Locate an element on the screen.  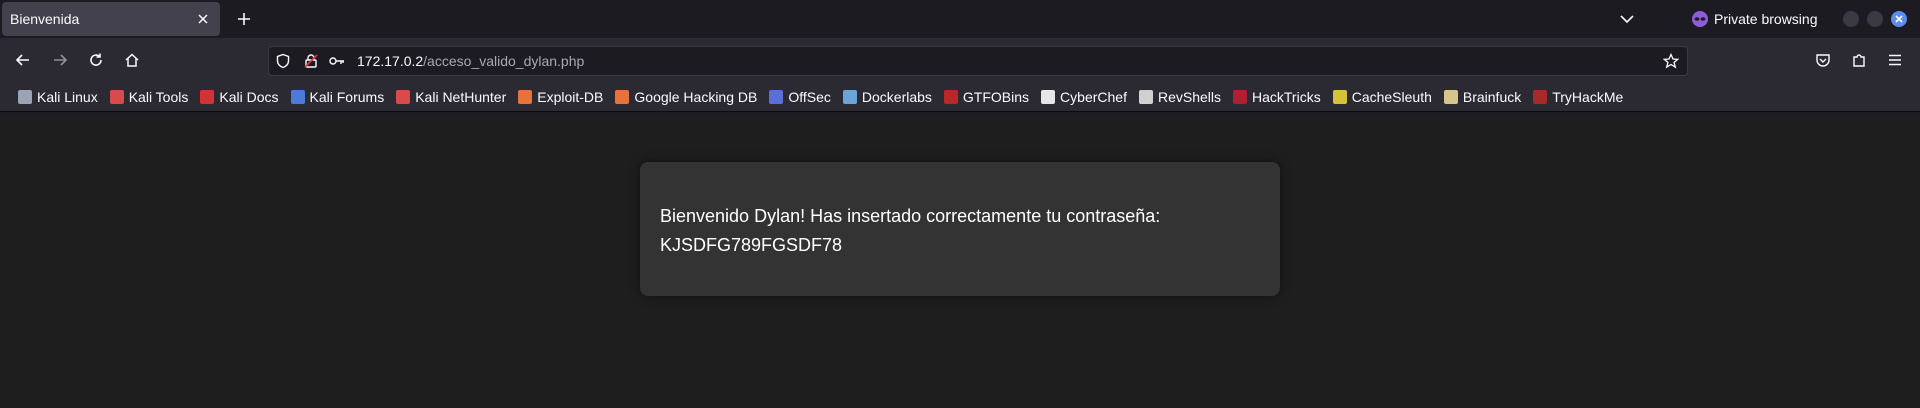
extensions-puzzle-icon is located at coordinates (1859, 60).